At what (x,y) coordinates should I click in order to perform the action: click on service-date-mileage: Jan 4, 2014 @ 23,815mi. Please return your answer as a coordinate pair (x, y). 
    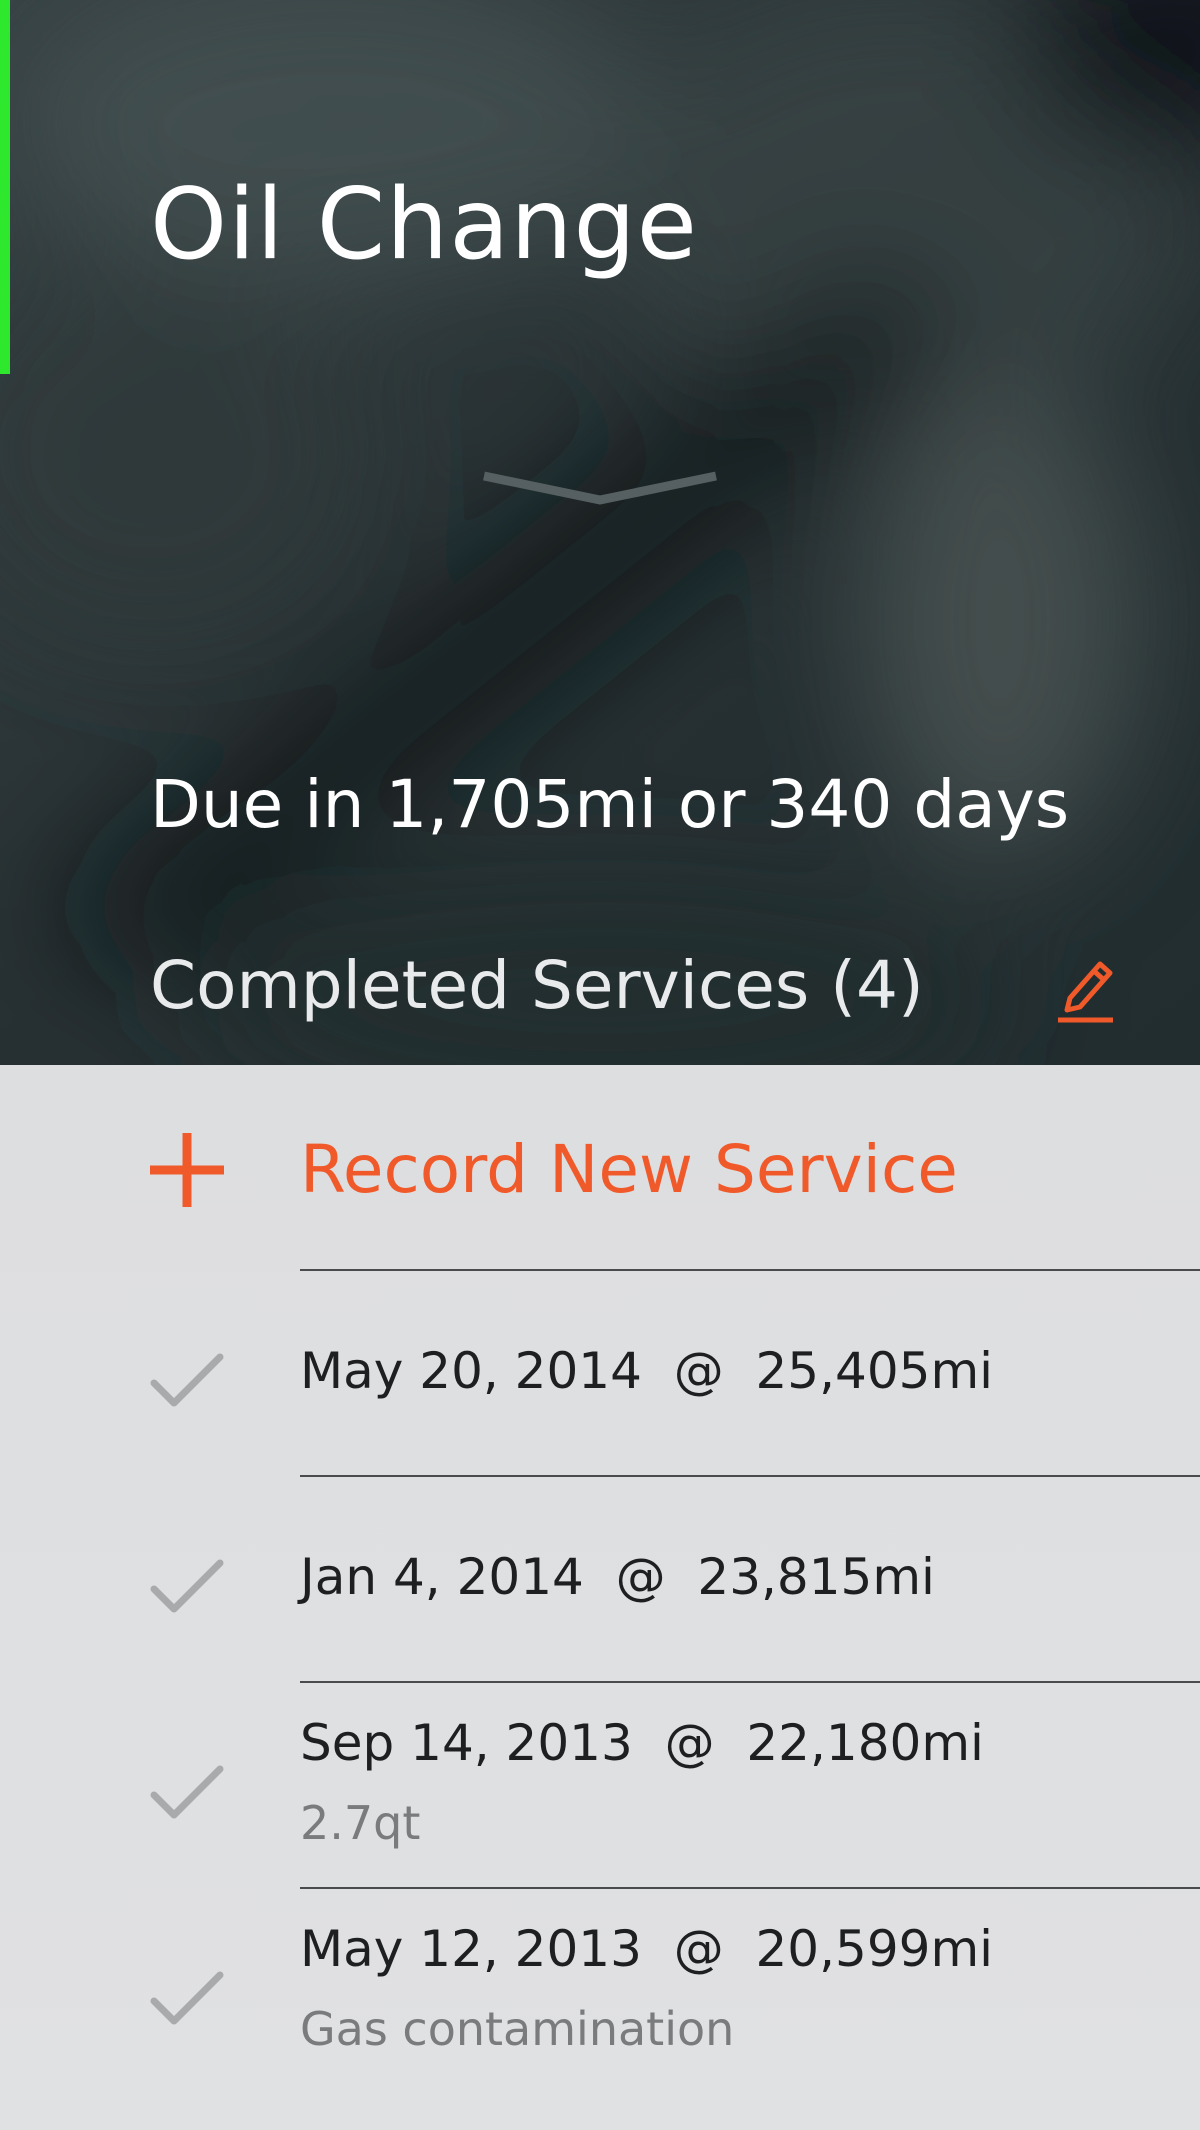
    Looking at the image, I should click on (617, 1577).